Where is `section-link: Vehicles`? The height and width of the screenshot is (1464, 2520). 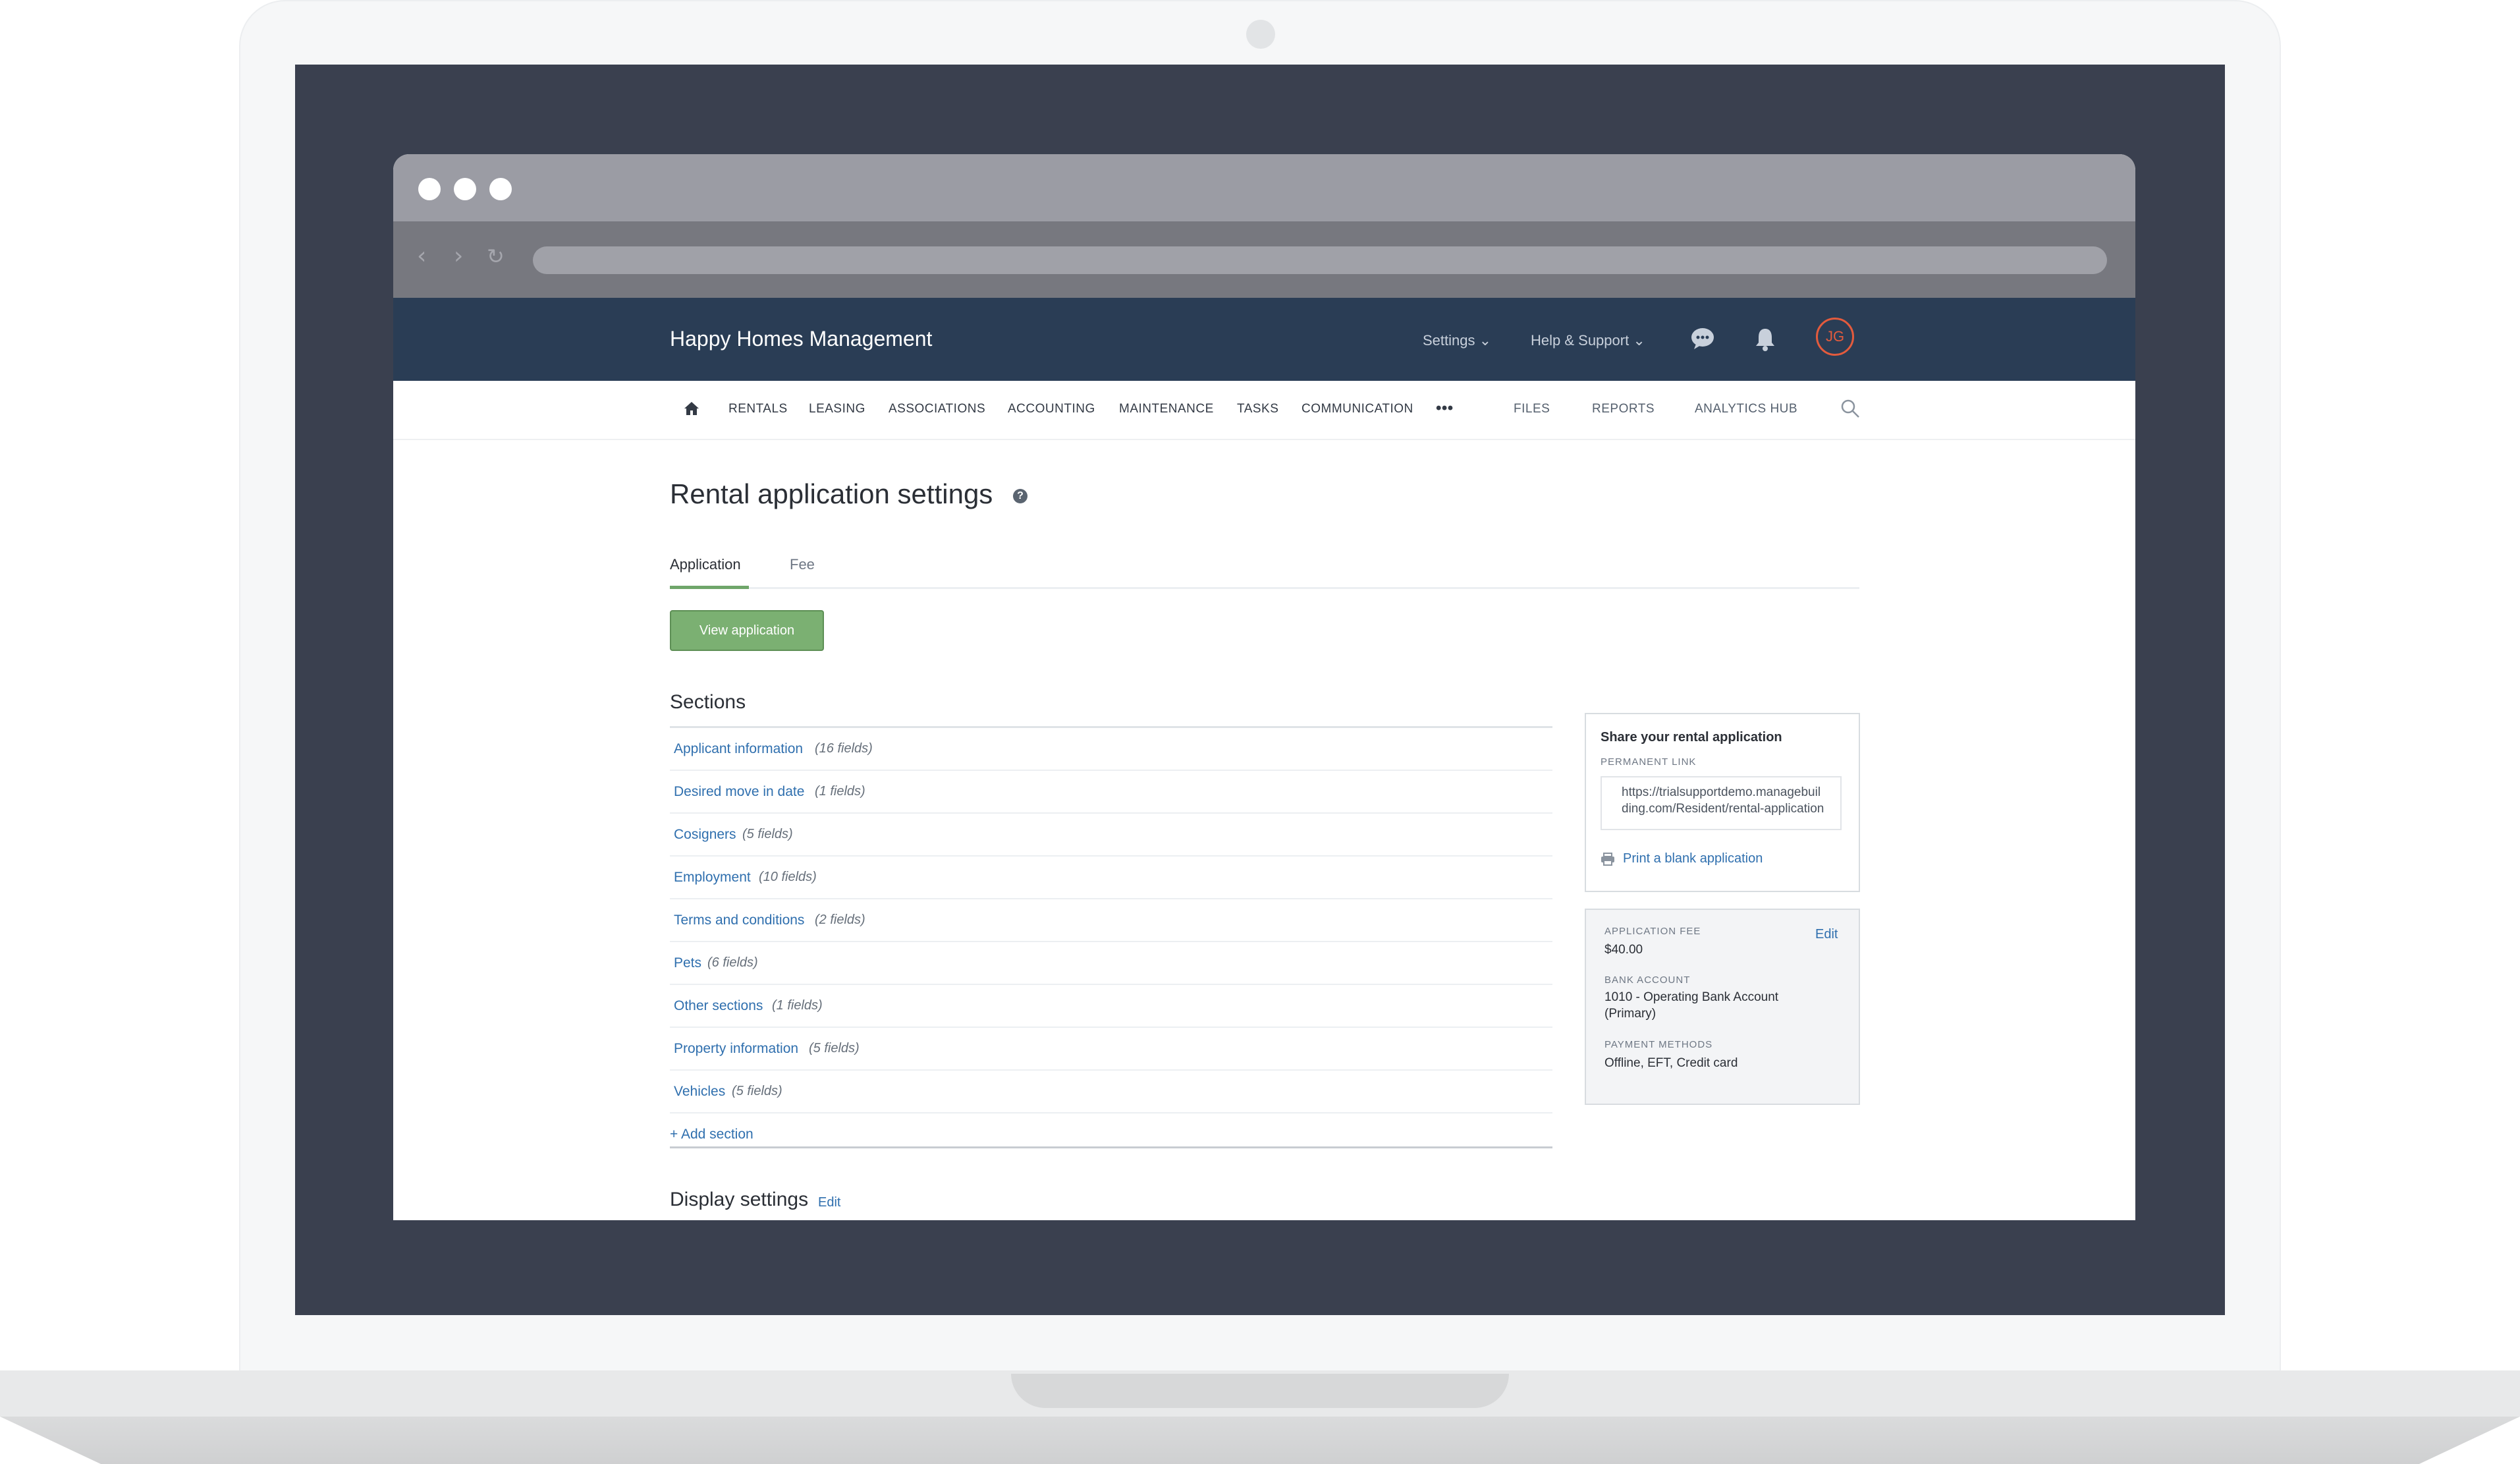 section-link: Vehicles is located at coordinates (699, 1092).